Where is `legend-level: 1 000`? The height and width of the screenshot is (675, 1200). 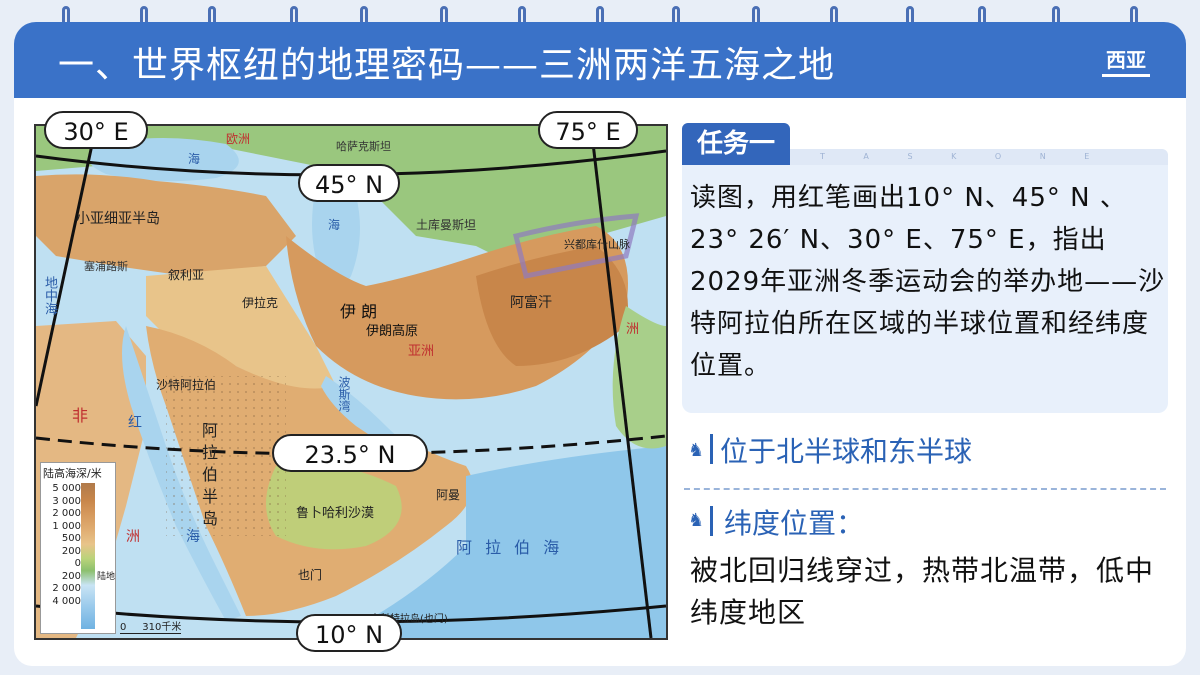 legend-level: 1 000 is located at coordinates (66, 526).